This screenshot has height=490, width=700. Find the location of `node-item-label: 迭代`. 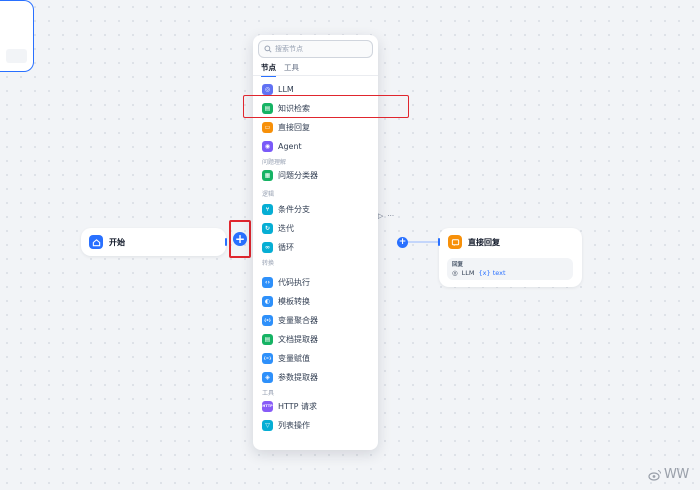

node-item-label: 迭代 is located at coordinates (286, 228).